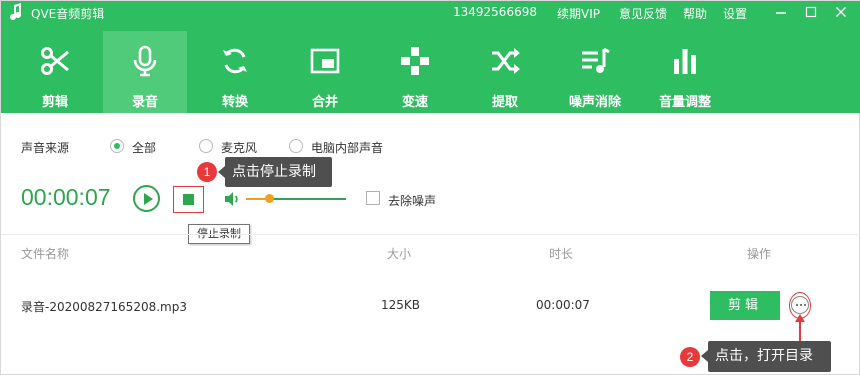 The width and height of the screenshot is (860, 375). Describe the element at coordinates (239, 148) in the screenshot. I see `radio-label: 麦克风` at that location.